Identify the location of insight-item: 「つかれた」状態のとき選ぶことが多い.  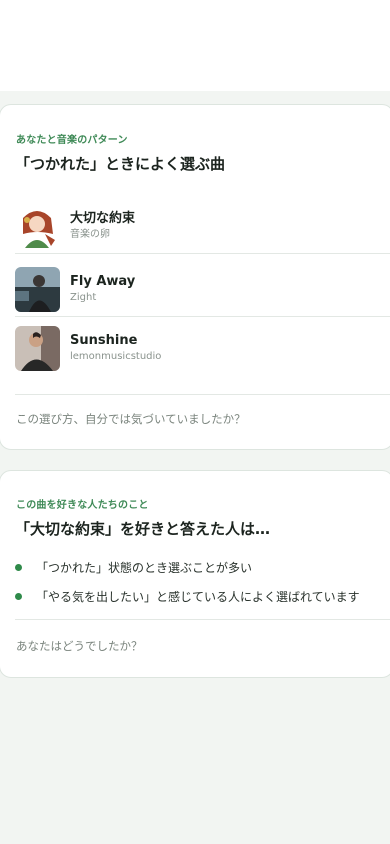
(202, 567).